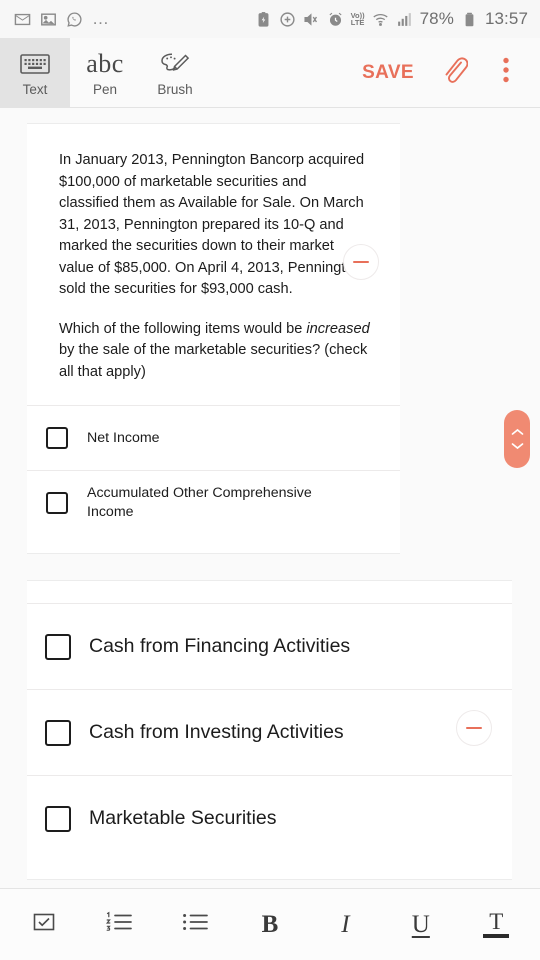 The height and width of the screenshot is (960, 540). Describe the element at coordinates (404, 19) in the screenshot. I see `signal-bars-icon` at that location.